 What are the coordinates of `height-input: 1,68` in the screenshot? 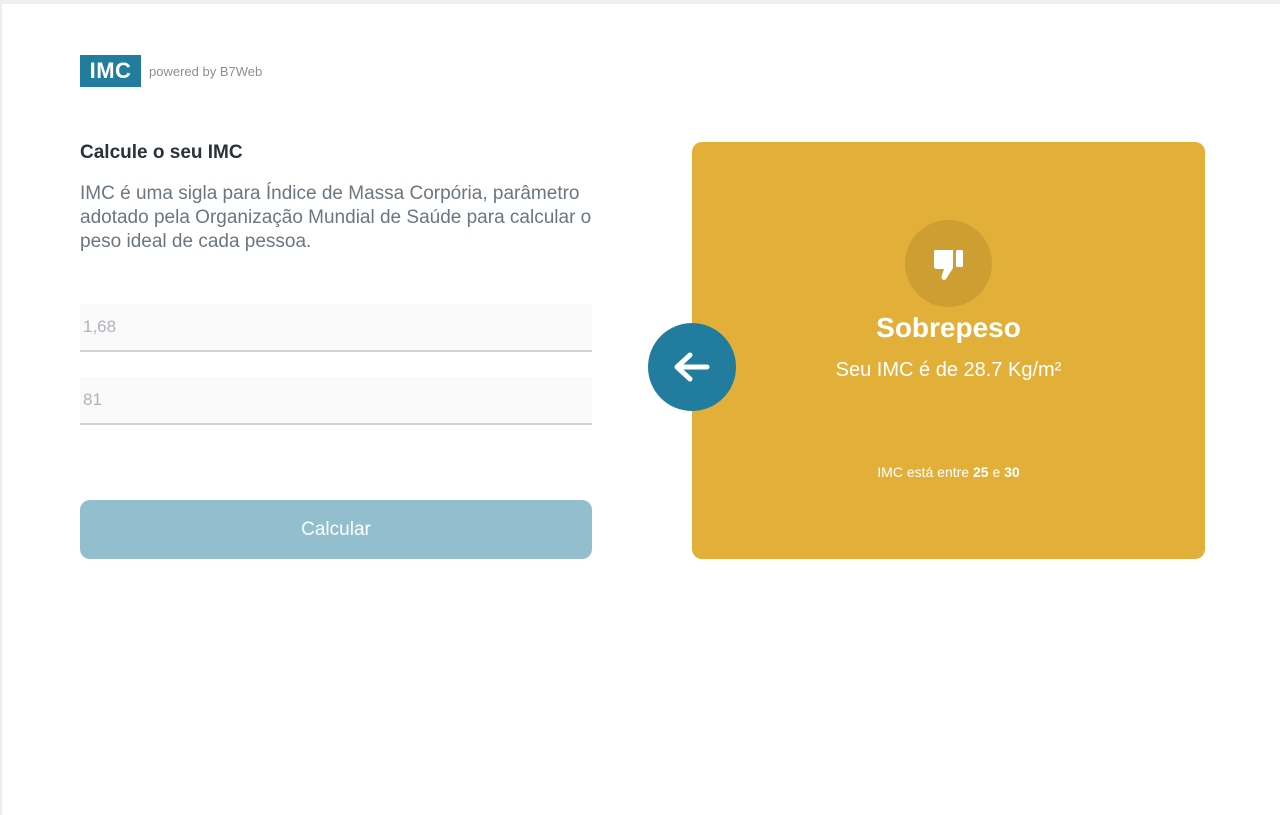 It's located at (336, 328).